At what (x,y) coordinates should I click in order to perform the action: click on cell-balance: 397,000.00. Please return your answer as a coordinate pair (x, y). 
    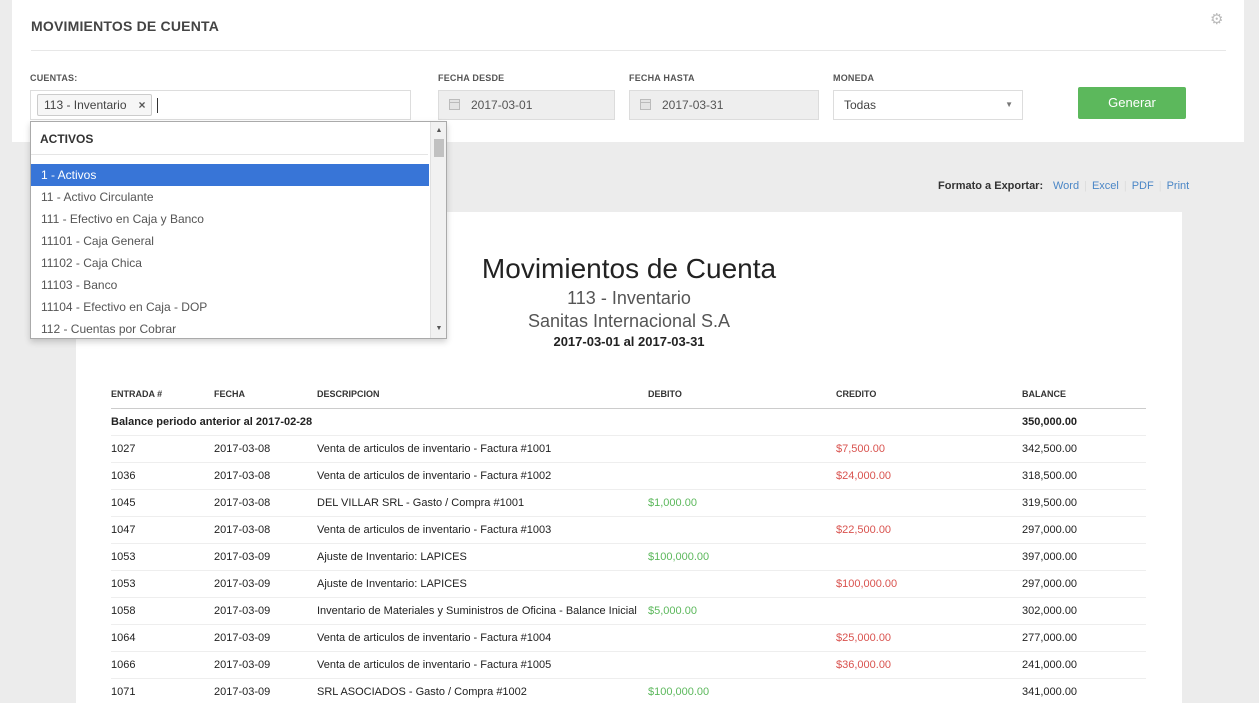
    Looking at the image, I should click on (1084, 557).